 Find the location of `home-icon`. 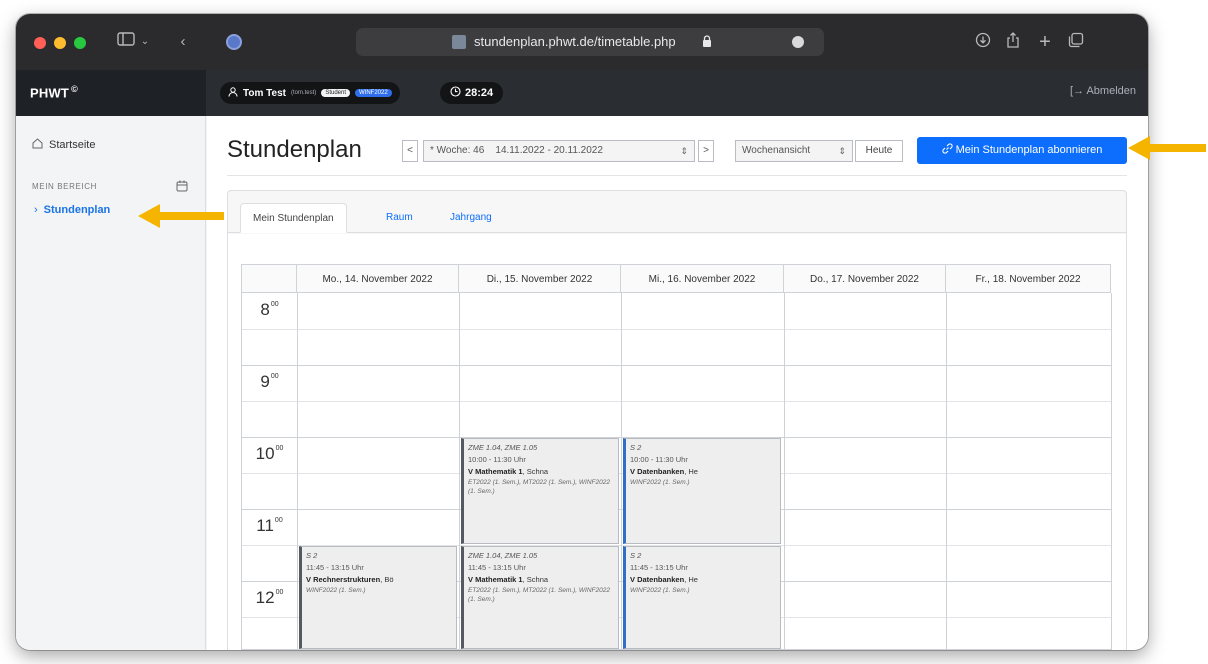

home-icon is located at coordinates (37, 145).